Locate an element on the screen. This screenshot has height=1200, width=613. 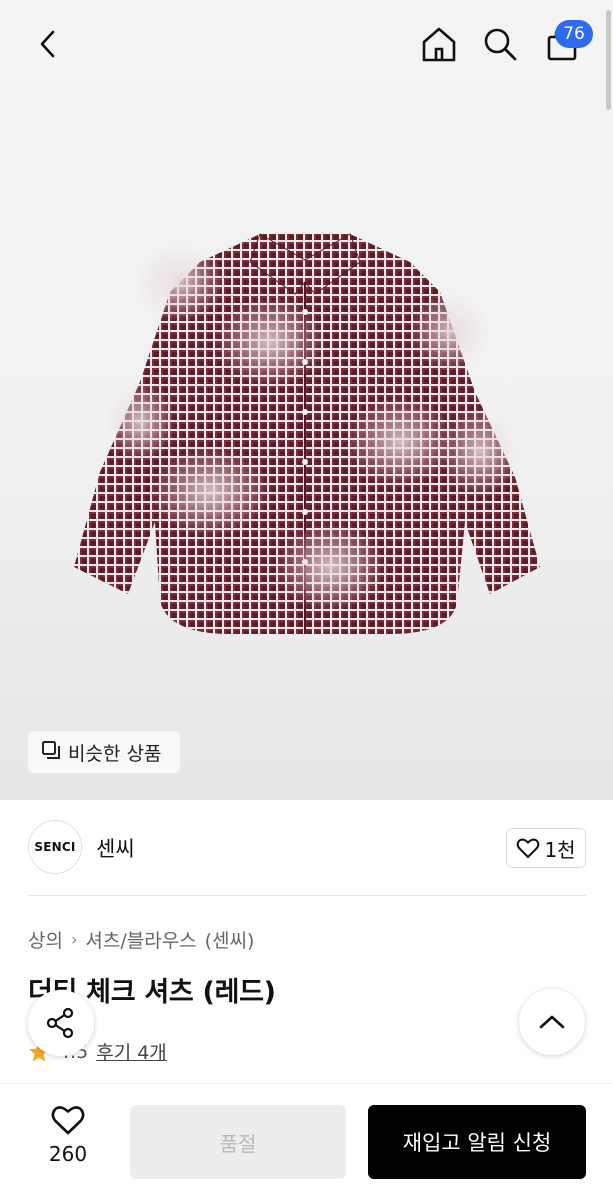
brand-row: SENCI 센씨 1천 is located at coordinates (306, 848).